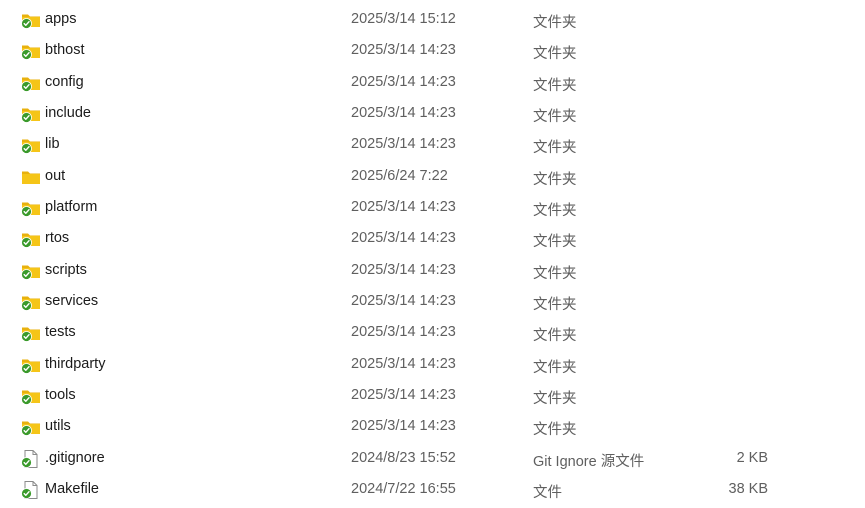 Image resolution: width=865 pixels, height=508 pixels. I want to click on file-name: scripts, so click(66, 269).